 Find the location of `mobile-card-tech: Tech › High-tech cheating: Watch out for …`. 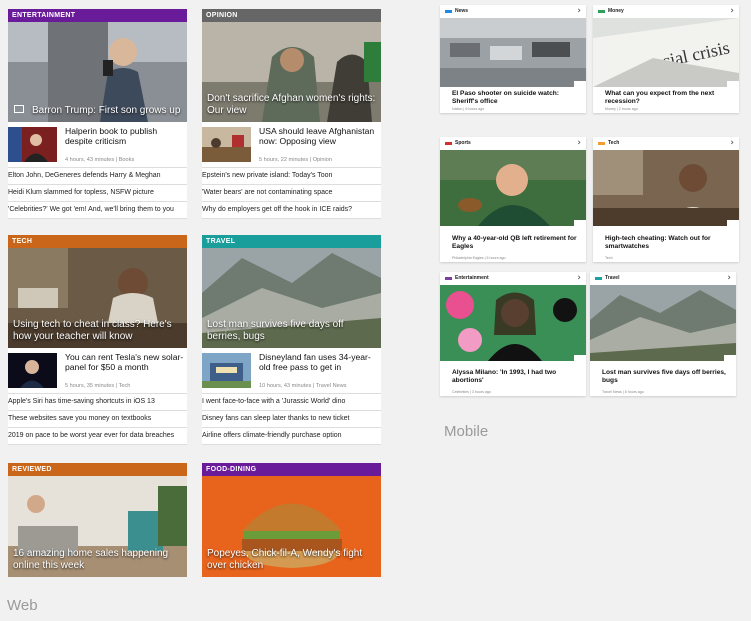

mobile-card-tech: Tech › High-tech cheating: Watch out for … is located at coordinates (666, 199).